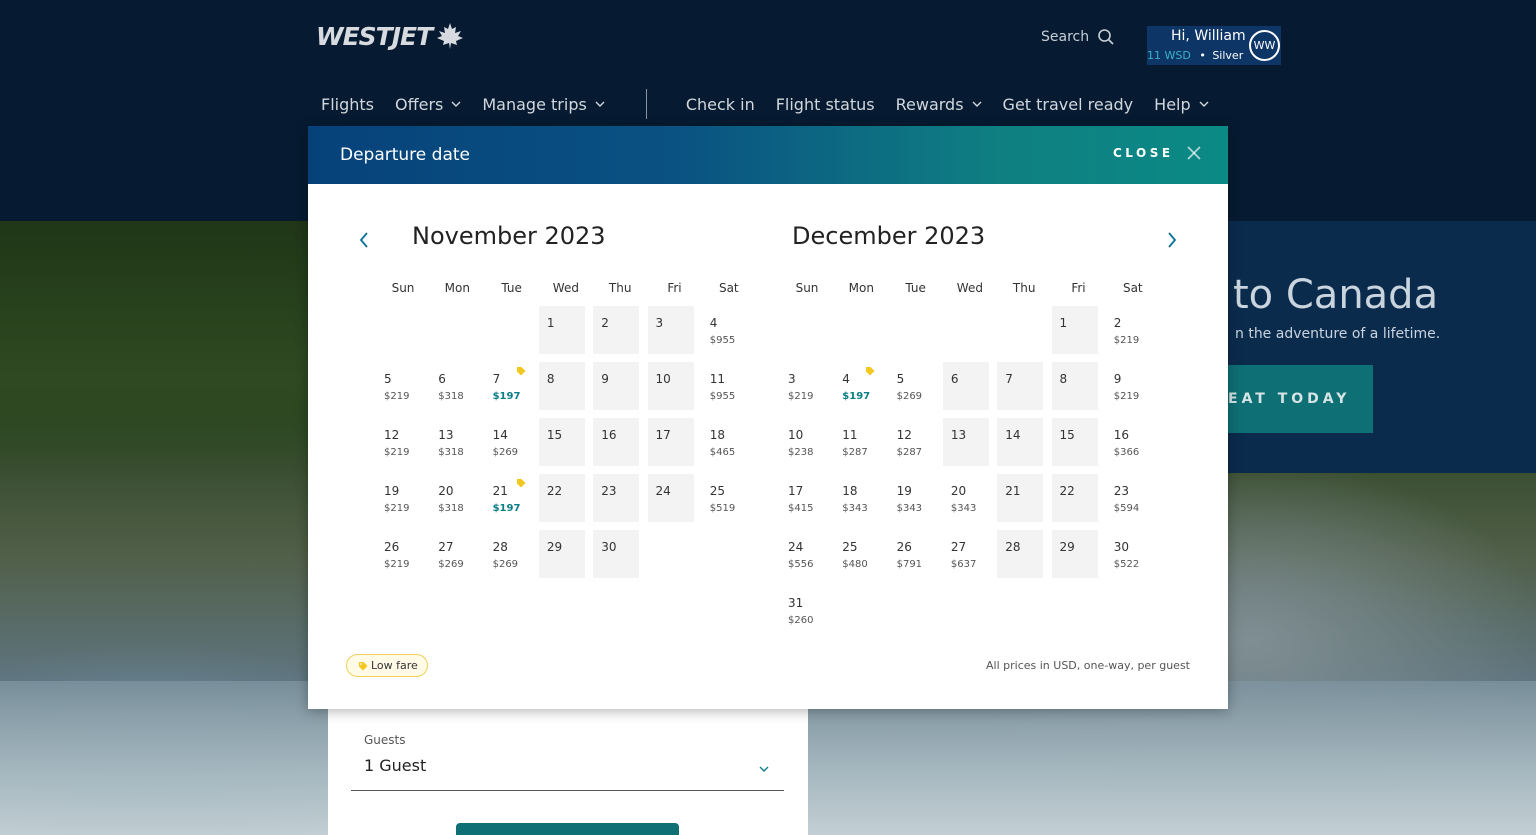 The image size is (1536, 835). Describe the element at coordinates (605, 323) in the screenshot. I see `day-number: 2` at that location.